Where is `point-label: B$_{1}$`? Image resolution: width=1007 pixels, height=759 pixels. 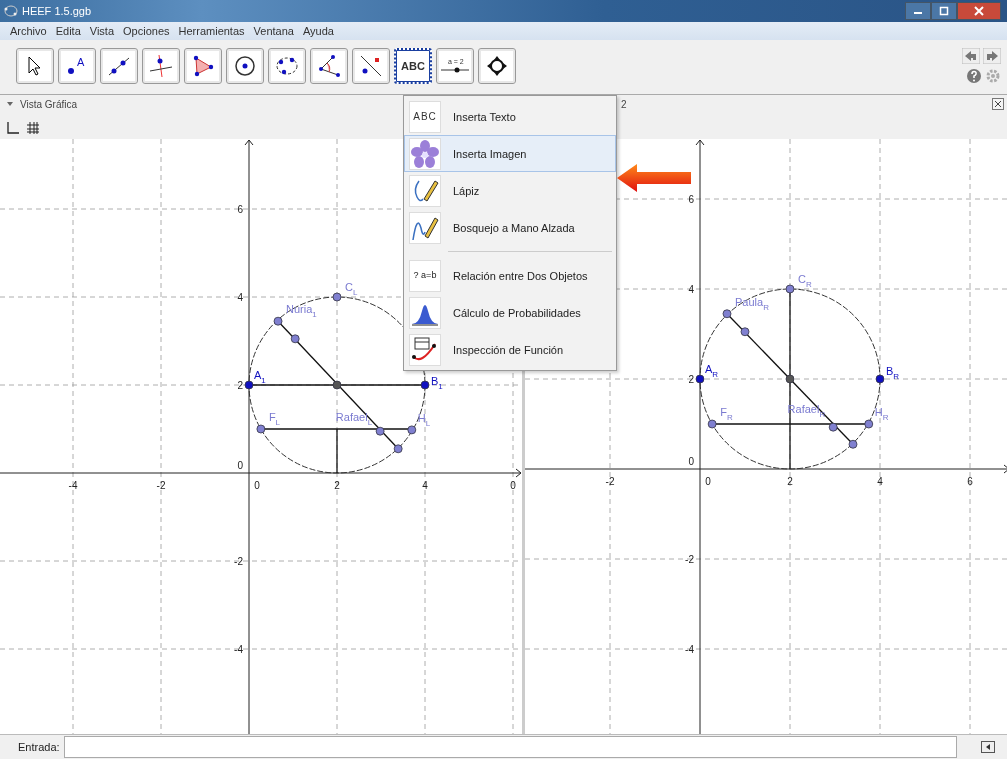 point-label: B$_{1}$ is located at coordinates (437, 383).